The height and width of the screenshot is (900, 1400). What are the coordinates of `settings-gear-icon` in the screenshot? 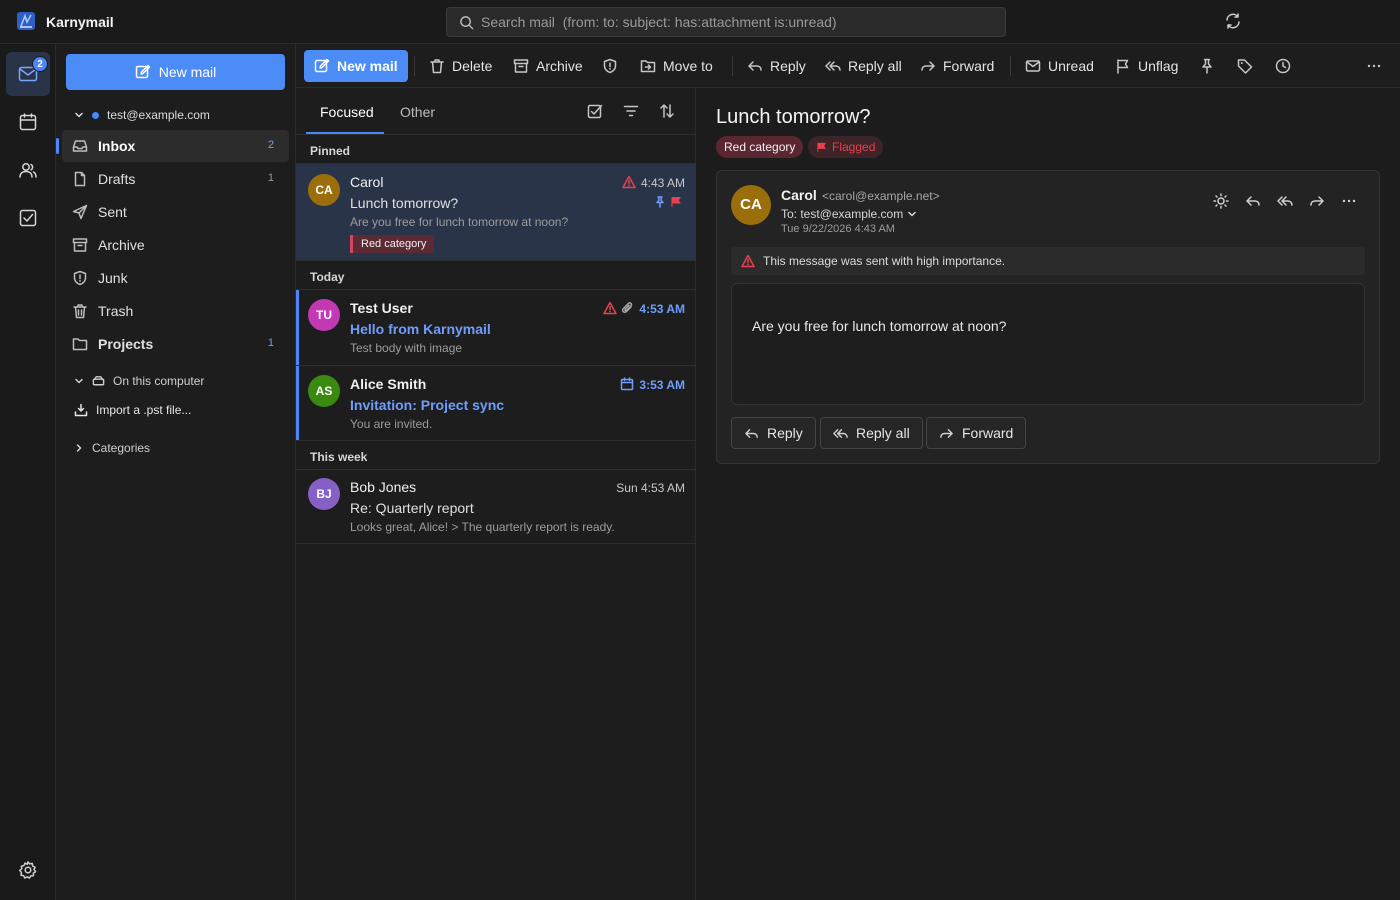 It's located at (28, 870).